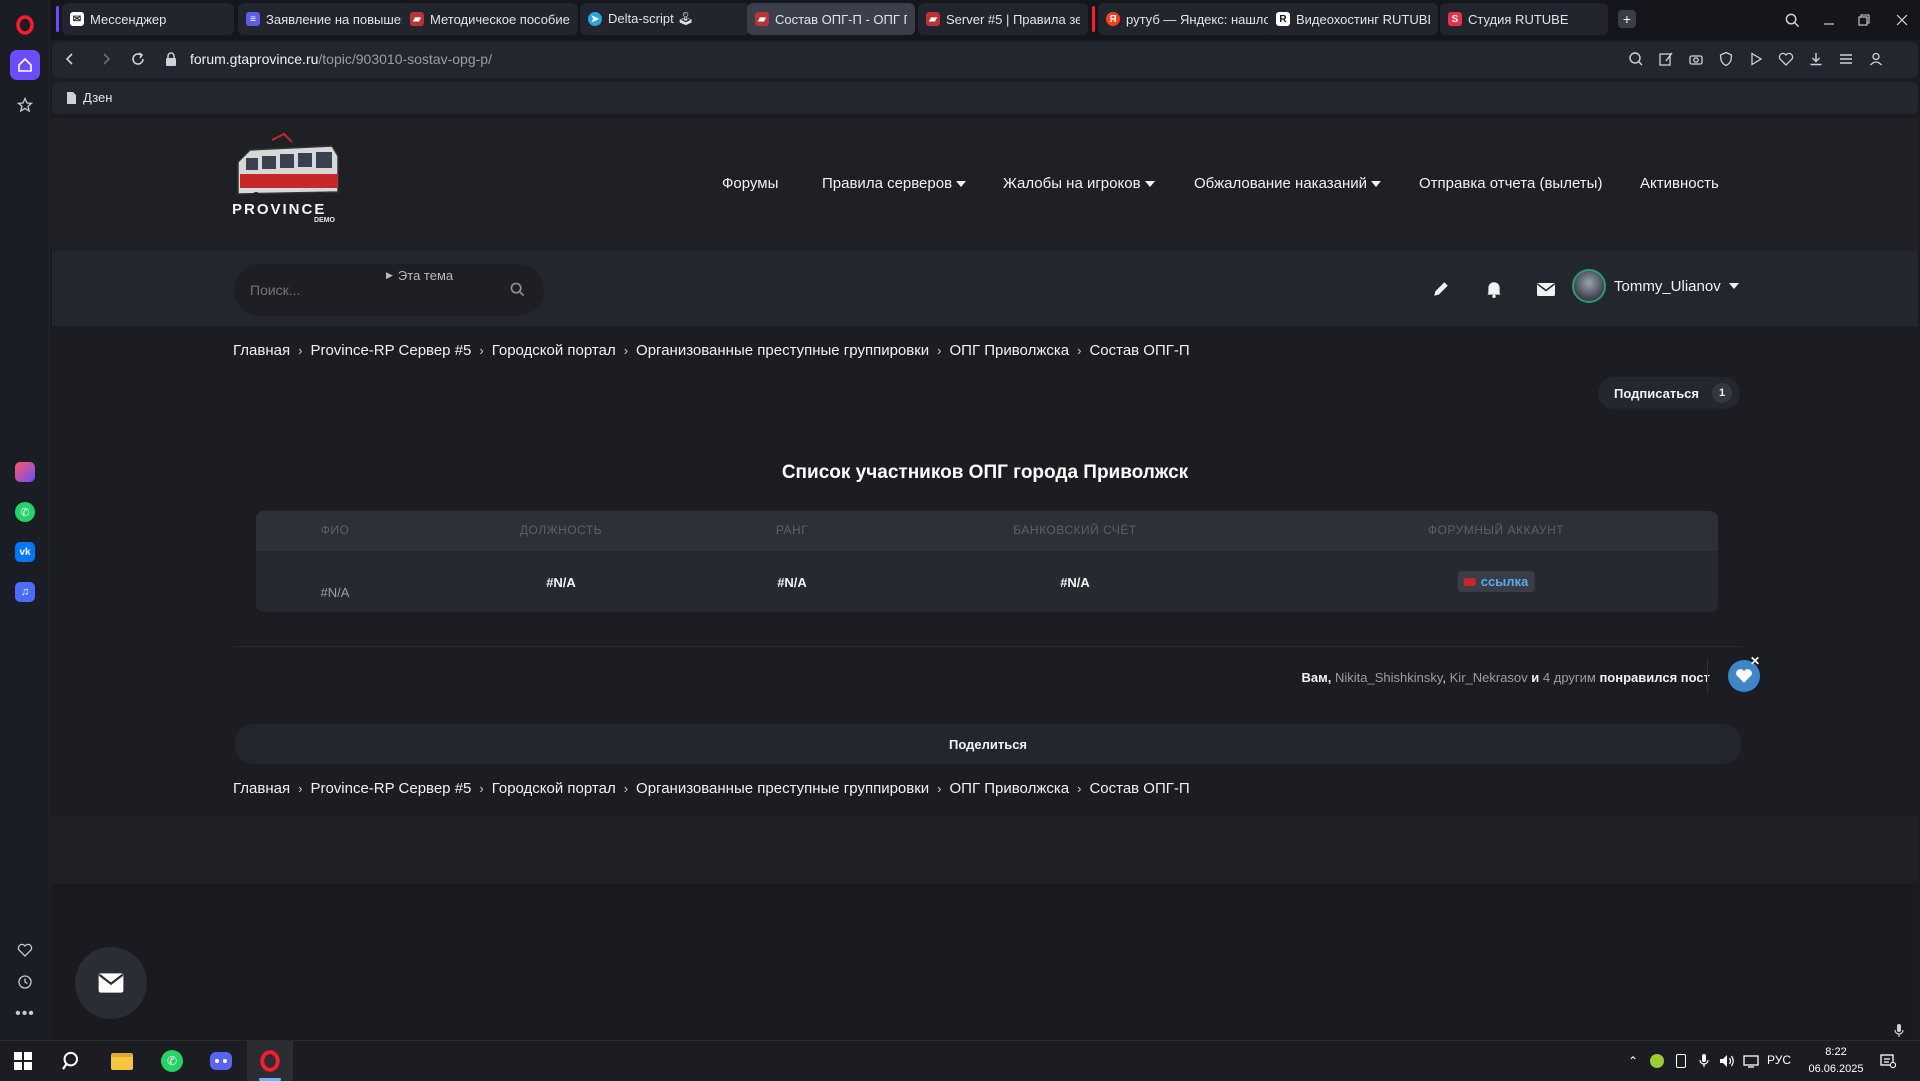 The width and height of the screenshot is (1920, 1081). Describe the element at coordinates (1888, 1061) in the screenshot. I see `notification-center-button` at that location.